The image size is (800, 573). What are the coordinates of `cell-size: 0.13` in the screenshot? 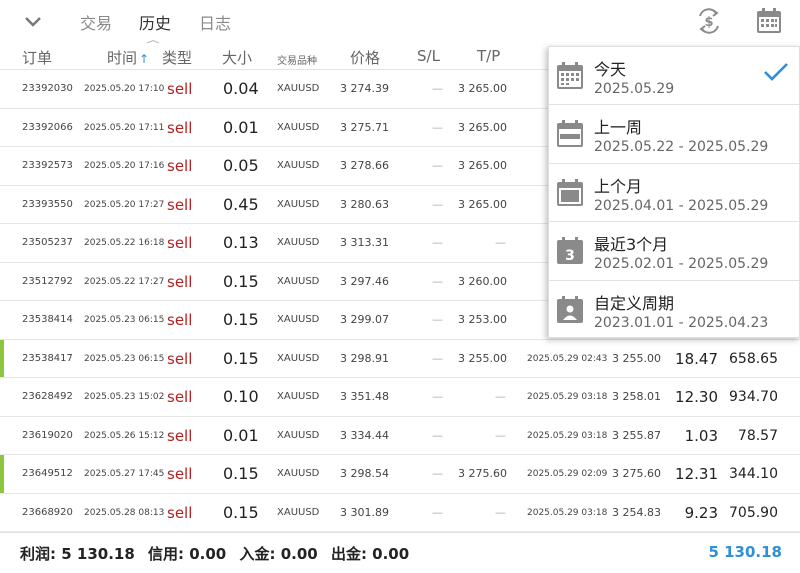 It's located at (241, 242).